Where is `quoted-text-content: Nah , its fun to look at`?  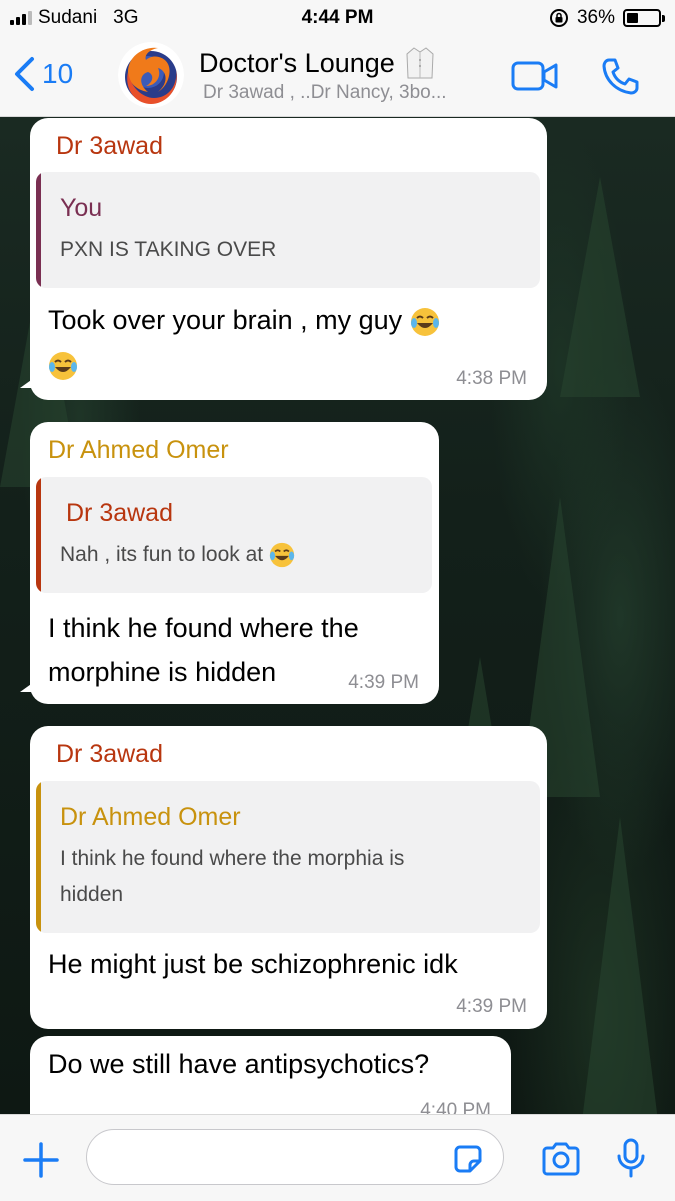
quoted-text-content: Nah , its fun to look at is located at coordinates (162, 554).